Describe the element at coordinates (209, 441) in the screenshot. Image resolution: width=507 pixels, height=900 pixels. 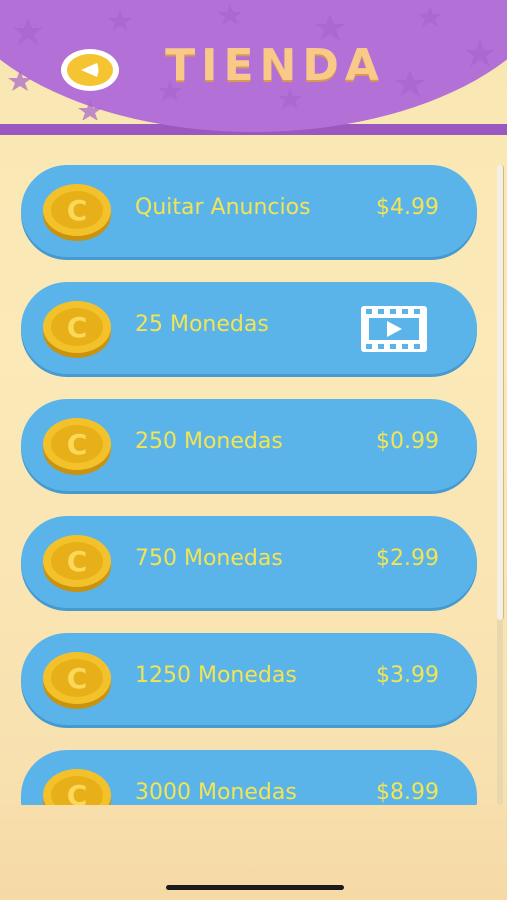
I see `item-label: 250 Monedas` at that location.